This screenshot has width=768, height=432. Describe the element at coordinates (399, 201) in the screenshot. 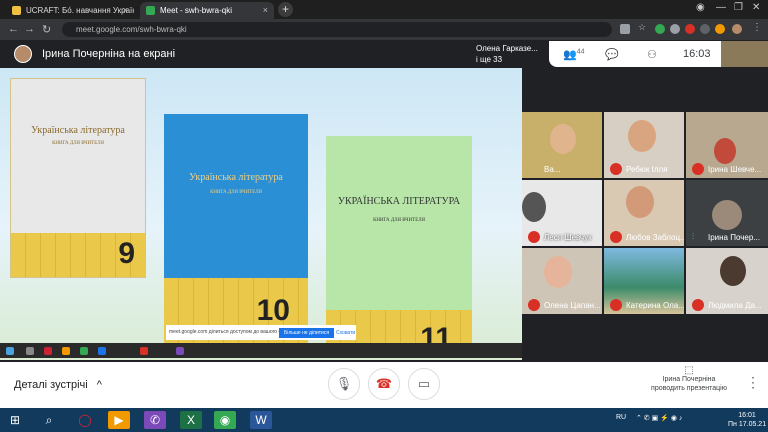

I see `book-title: УКРАЇНСЬКА ЛІТЕРАТУРА` at that location.